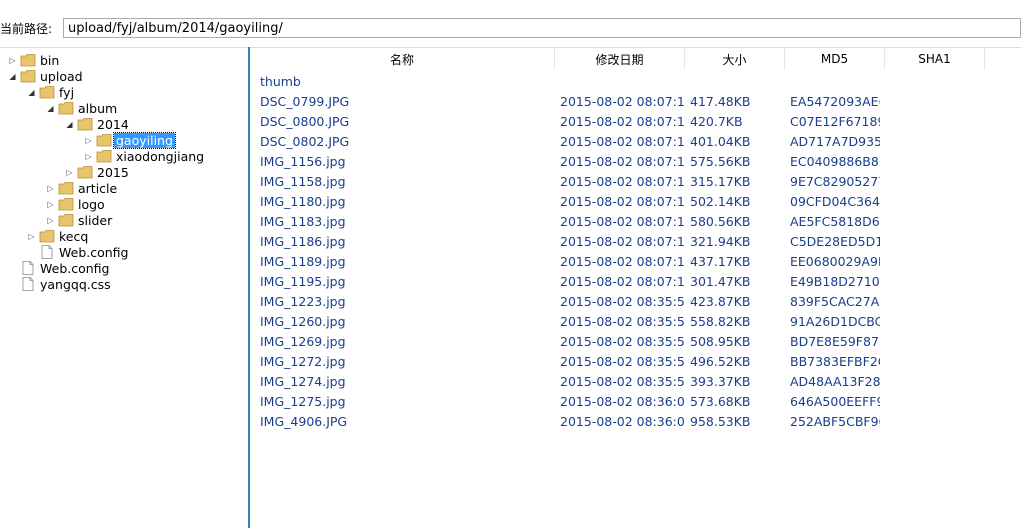  What do you see at coordinates (935, 59) in the screenshot?
I see `column-header-sha1: SHA1` at bounding box center [935, 59].